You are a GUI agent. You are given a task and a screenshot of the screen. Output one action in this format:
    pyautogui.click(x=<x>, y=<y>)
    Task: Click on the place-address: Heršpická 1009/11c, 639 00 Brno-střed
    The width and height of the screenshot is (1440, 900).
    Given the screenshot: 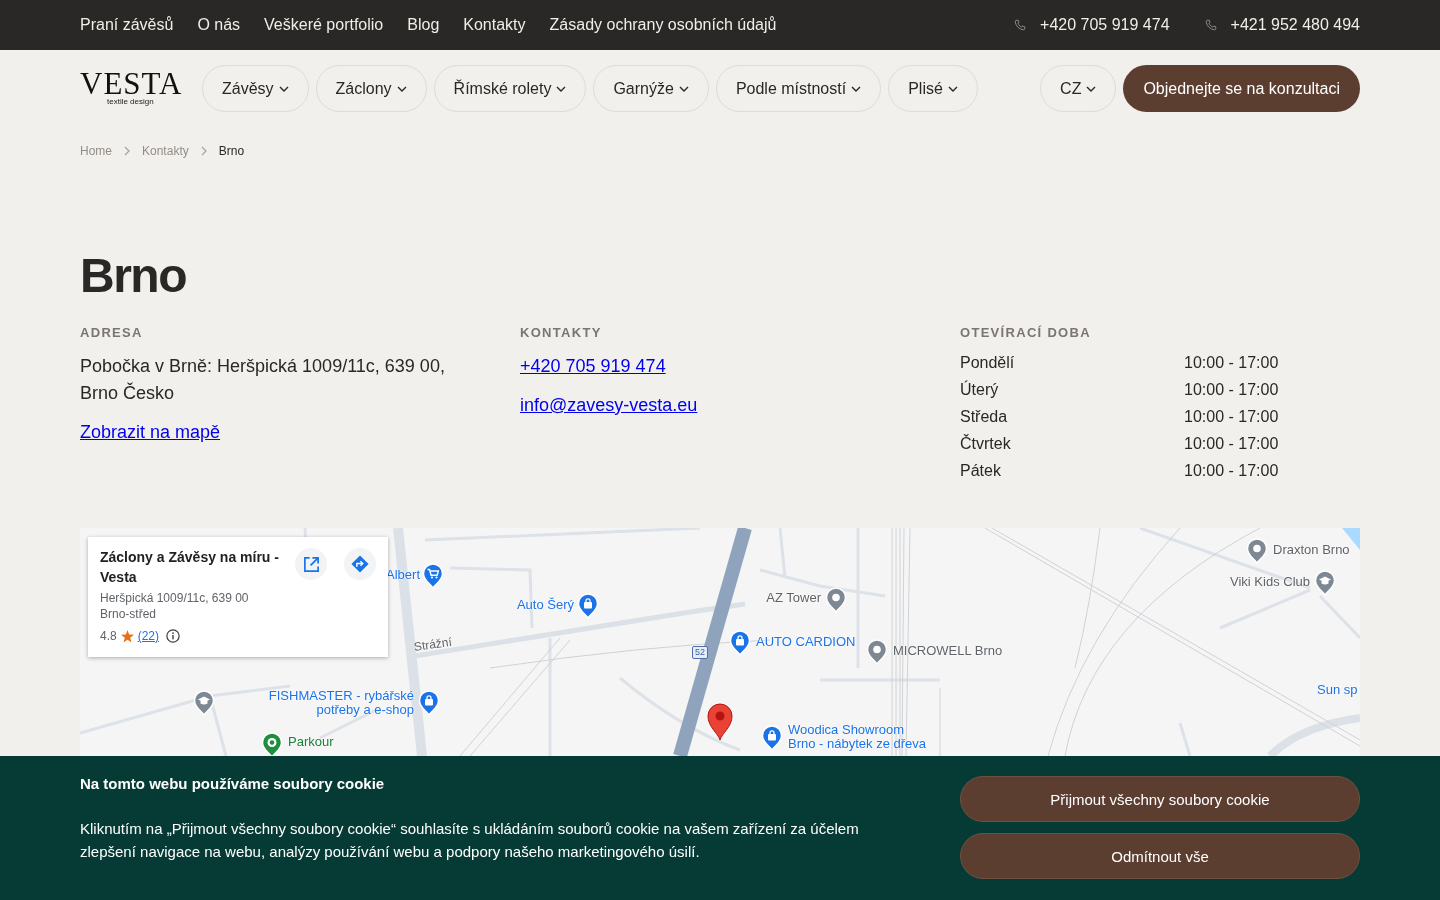 What is the action you would take?
    pyautogui.click(x=175, y=606)
    